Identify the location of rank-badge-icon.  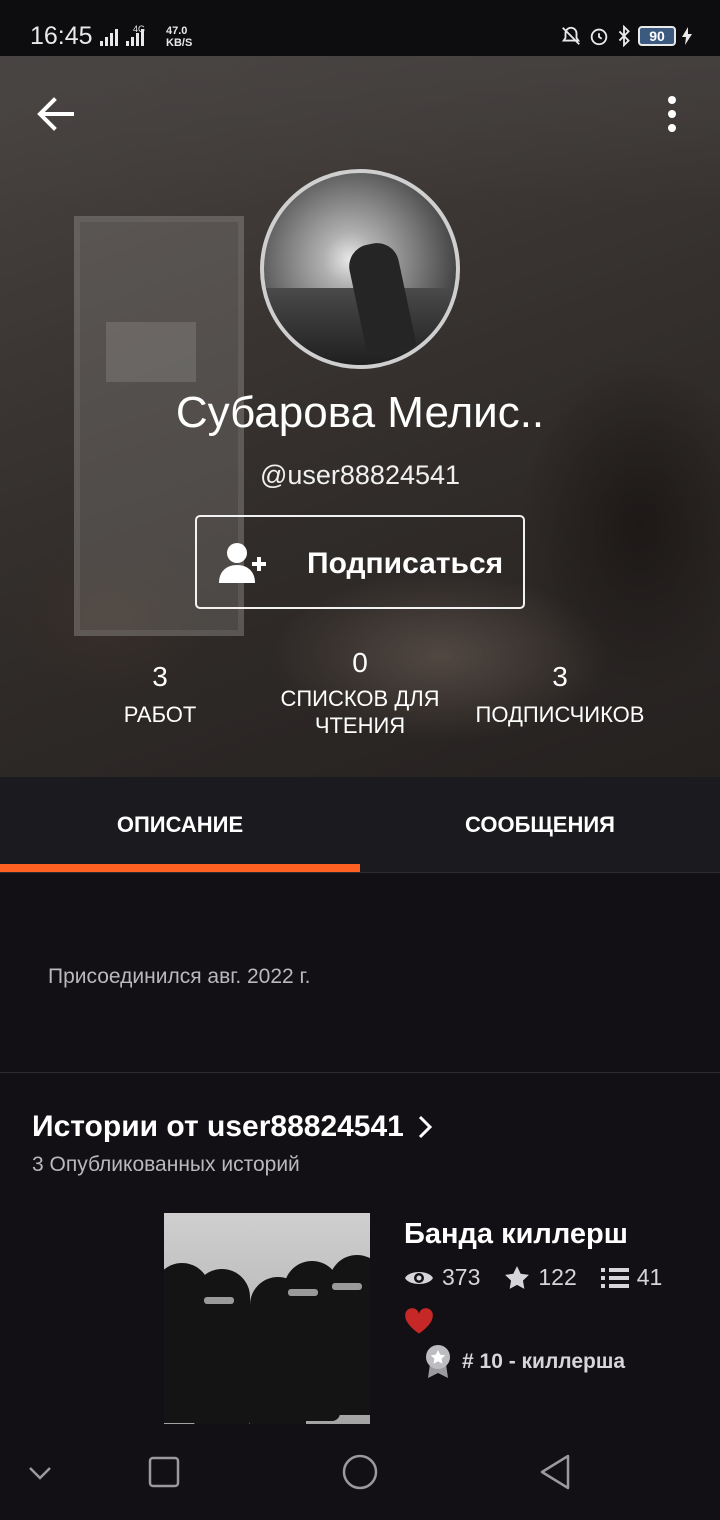
(438, 1361).